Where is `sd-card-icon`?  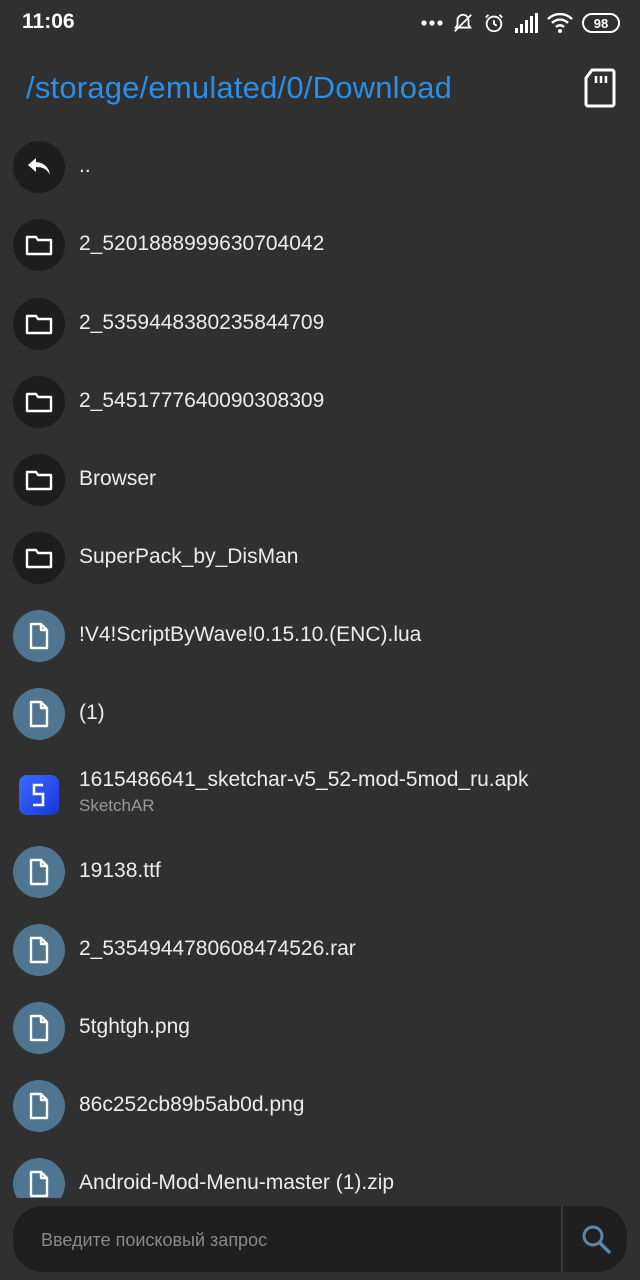 sd-card-icon is located at coordinates (600, 88).